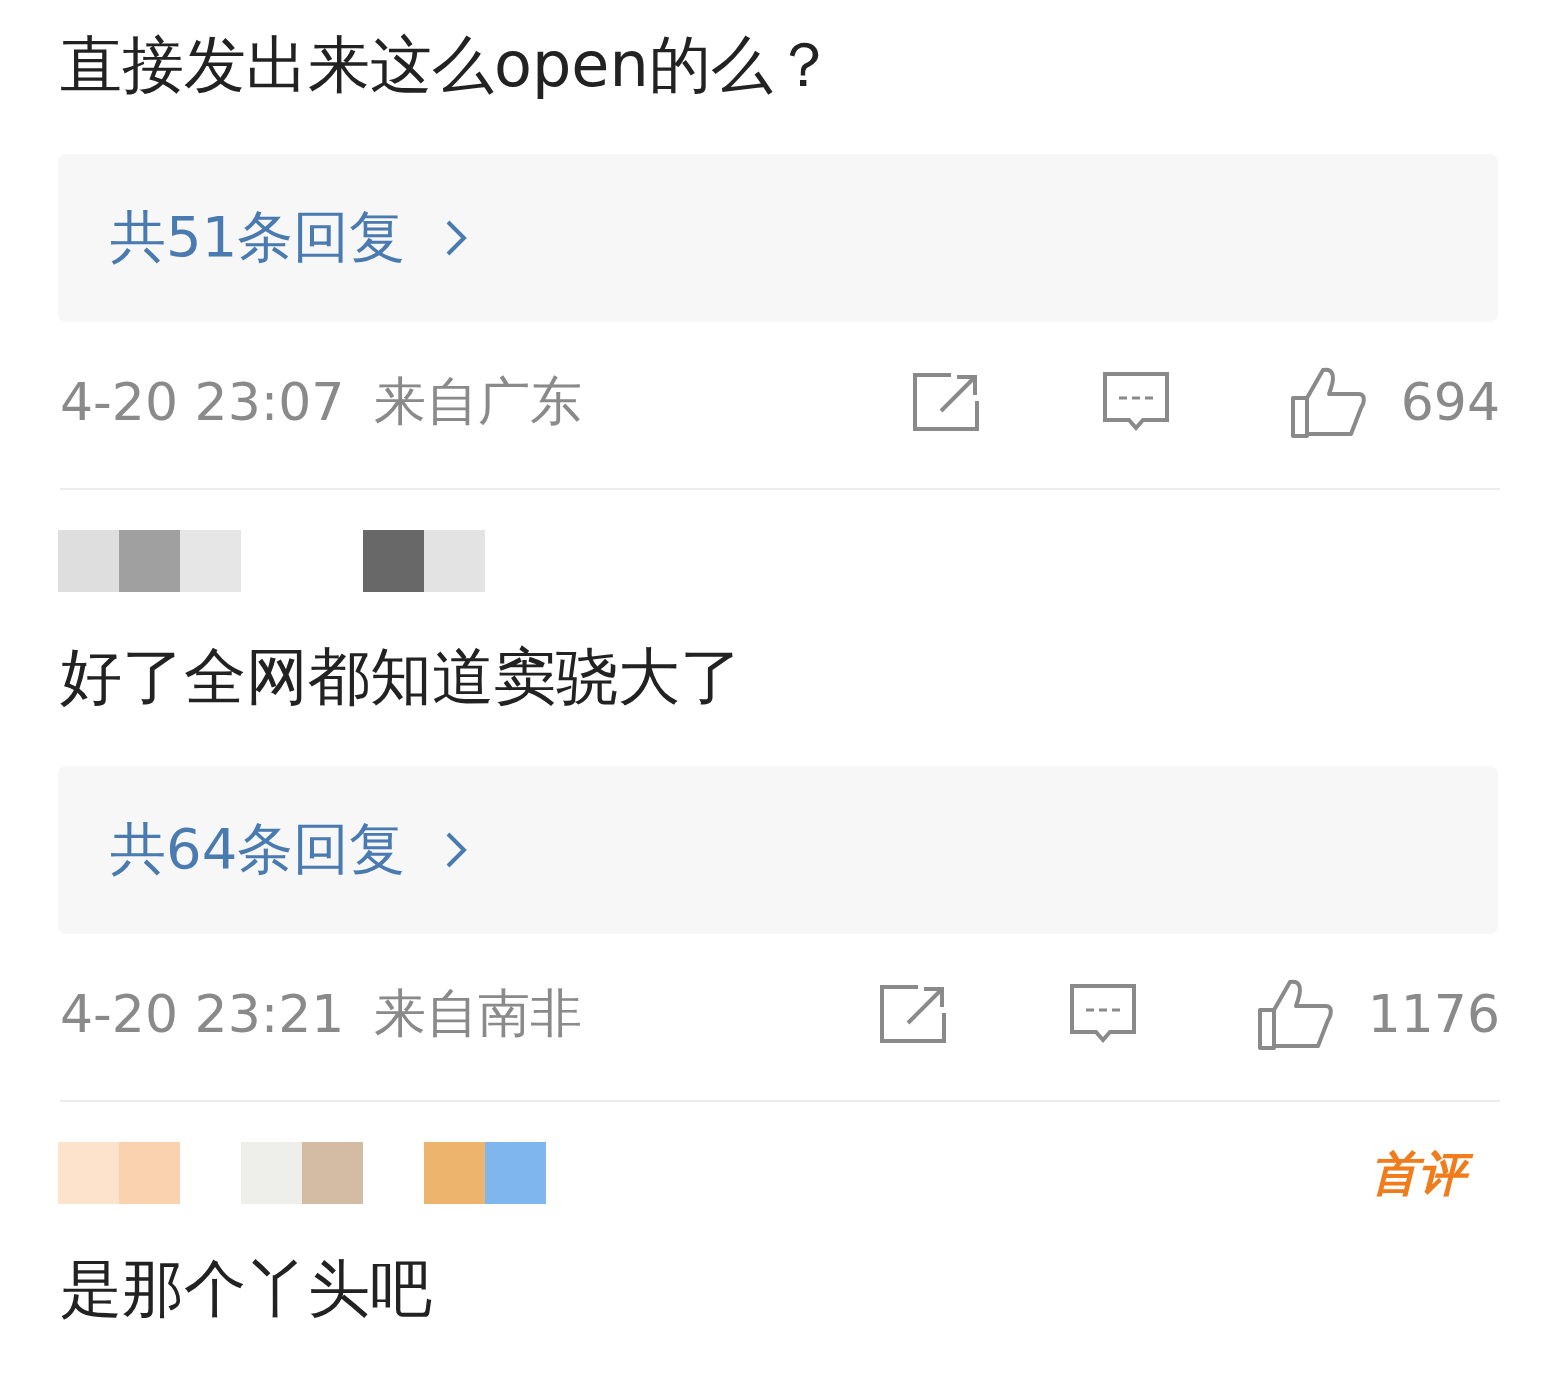 The height and width of the screenshot is (1380, 1548). What do you see at coordinates (202, 1014) in the screenshot?
I see `comment-time: 4-20 23:21` at bounding box center [202, 1014].